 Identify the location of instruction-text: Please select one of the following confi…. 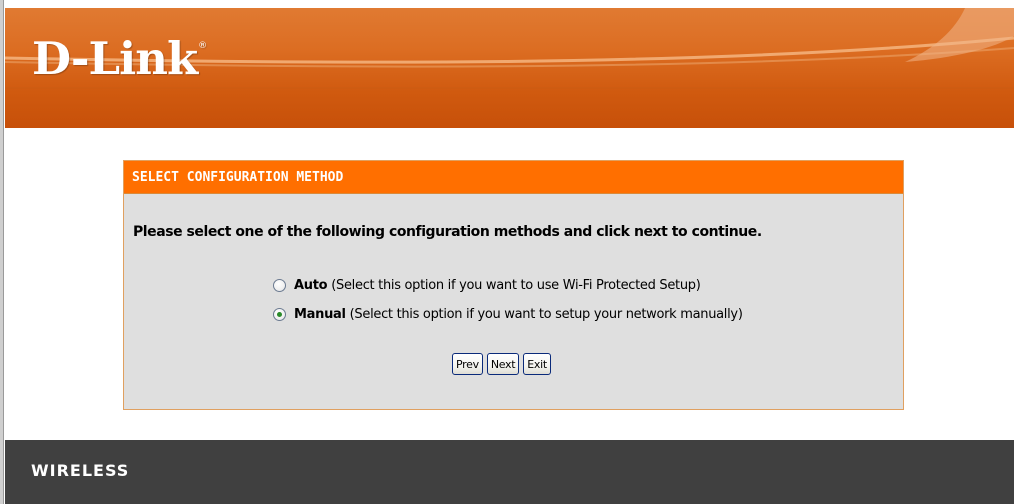
(447, 232).